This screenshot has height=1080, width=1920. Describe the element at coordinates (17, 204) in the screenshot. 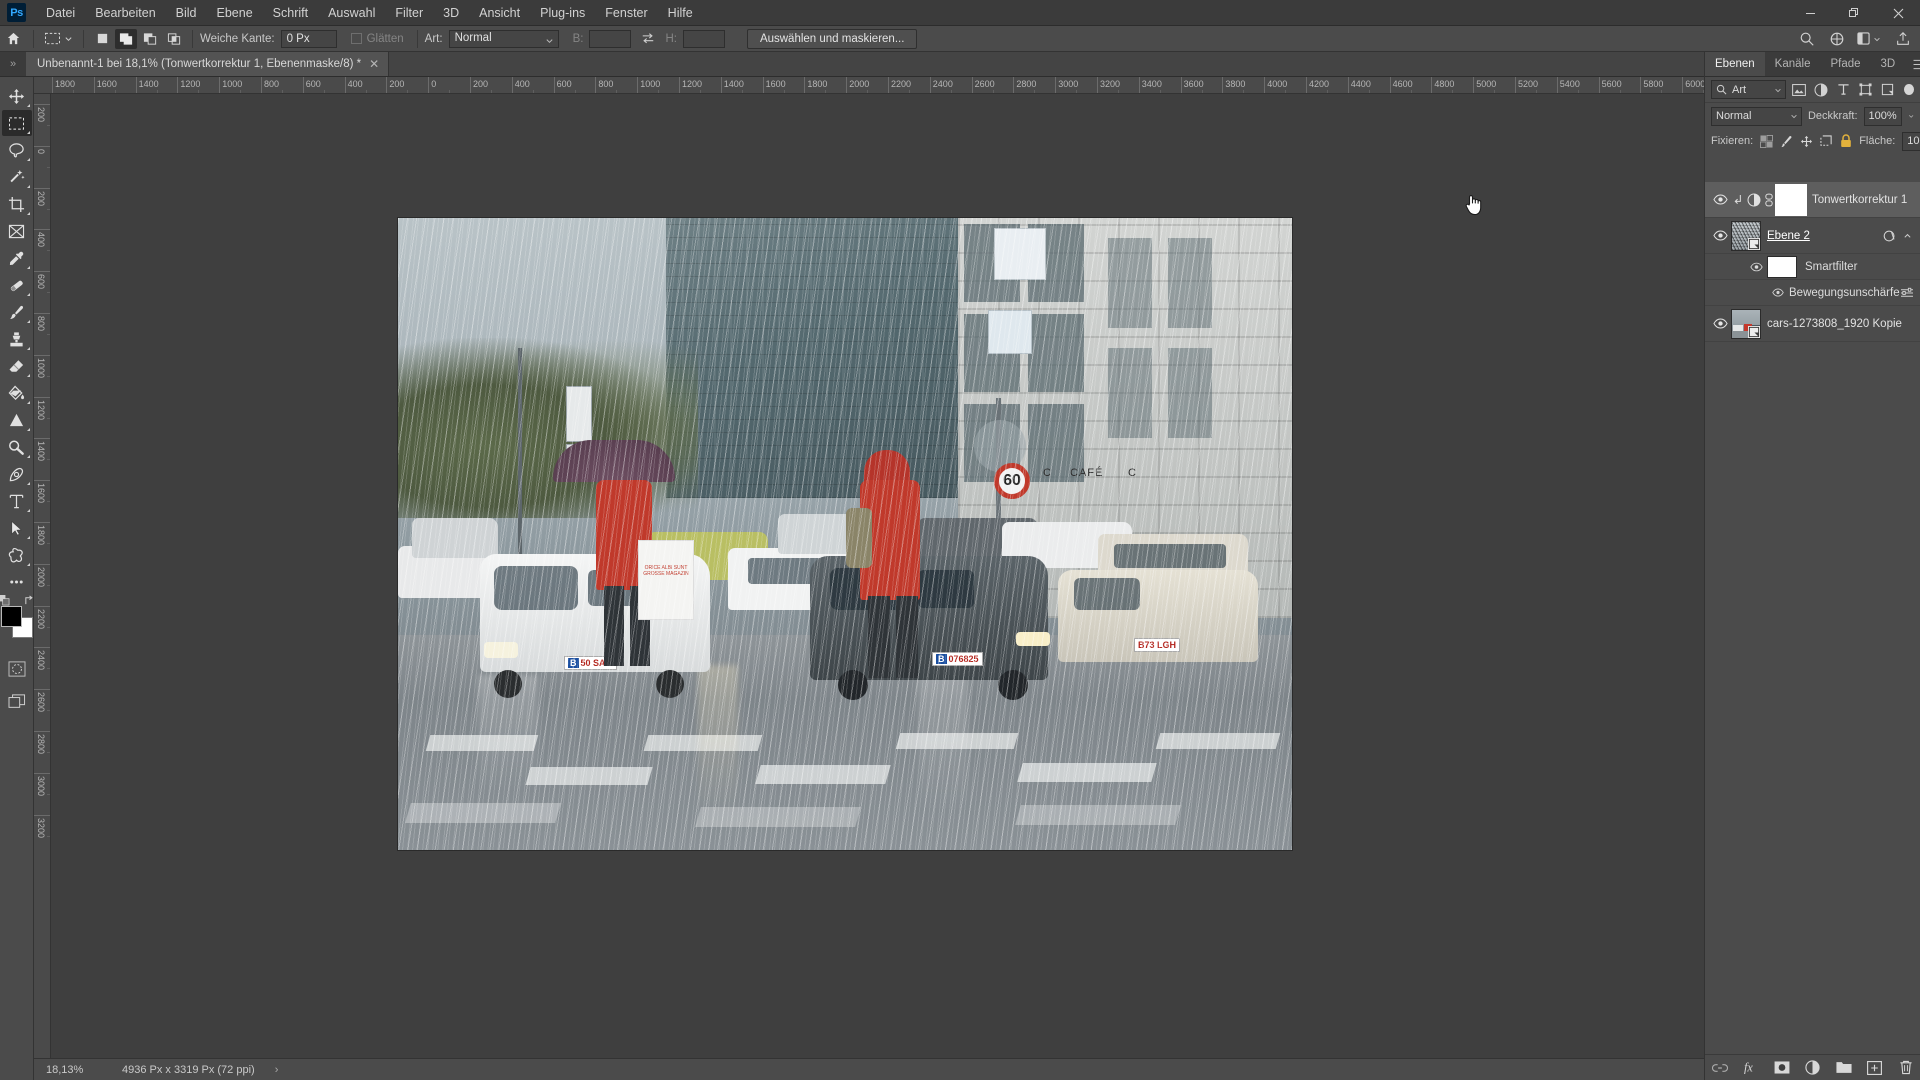

I see `crop-tool` at that location.